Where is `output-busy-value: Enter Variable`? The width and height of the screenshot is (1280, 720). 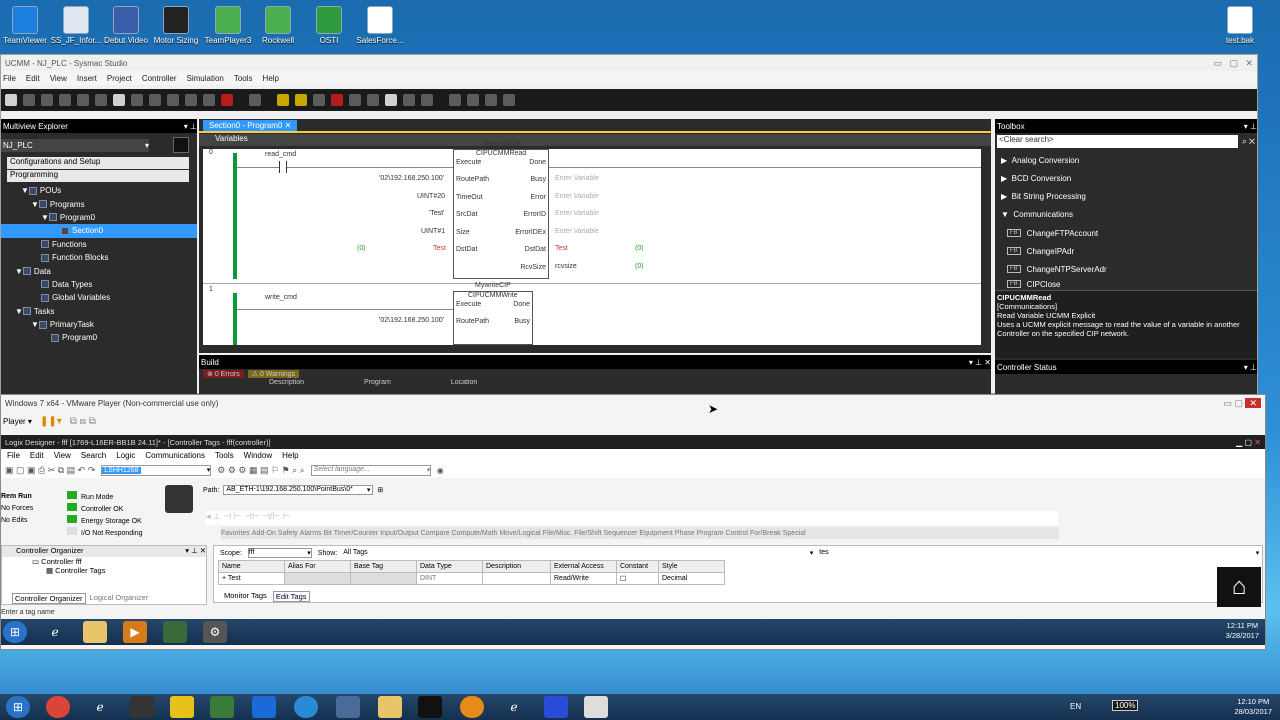 output-busy-value: Enter Variable is located at coordinates (577, 178).